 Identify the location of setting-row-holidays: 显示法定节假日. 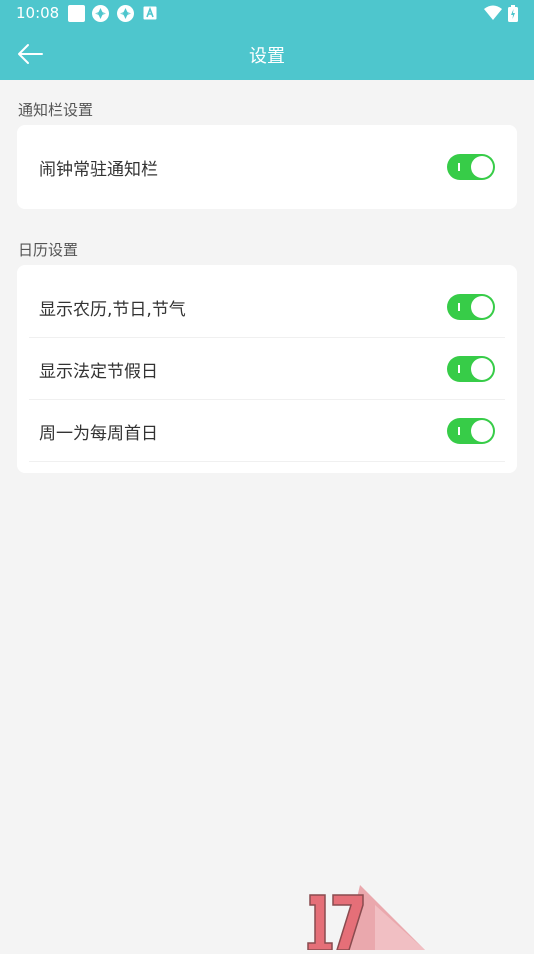
(267, 369).